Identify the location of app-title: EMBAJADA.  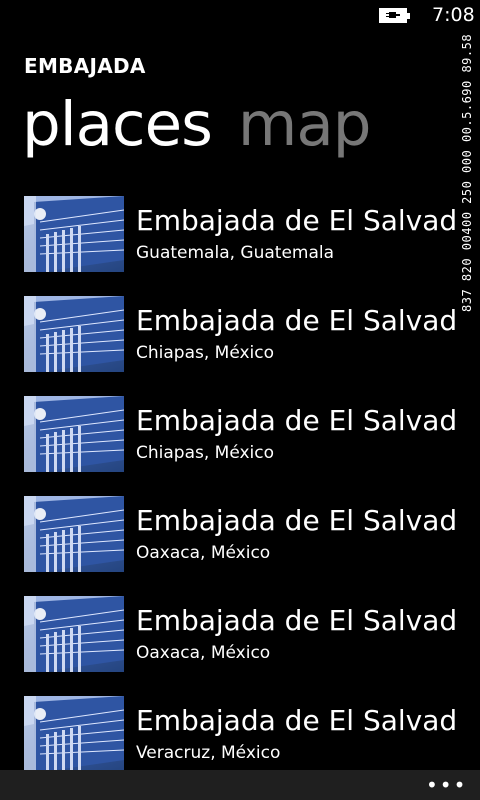
(85, 66).